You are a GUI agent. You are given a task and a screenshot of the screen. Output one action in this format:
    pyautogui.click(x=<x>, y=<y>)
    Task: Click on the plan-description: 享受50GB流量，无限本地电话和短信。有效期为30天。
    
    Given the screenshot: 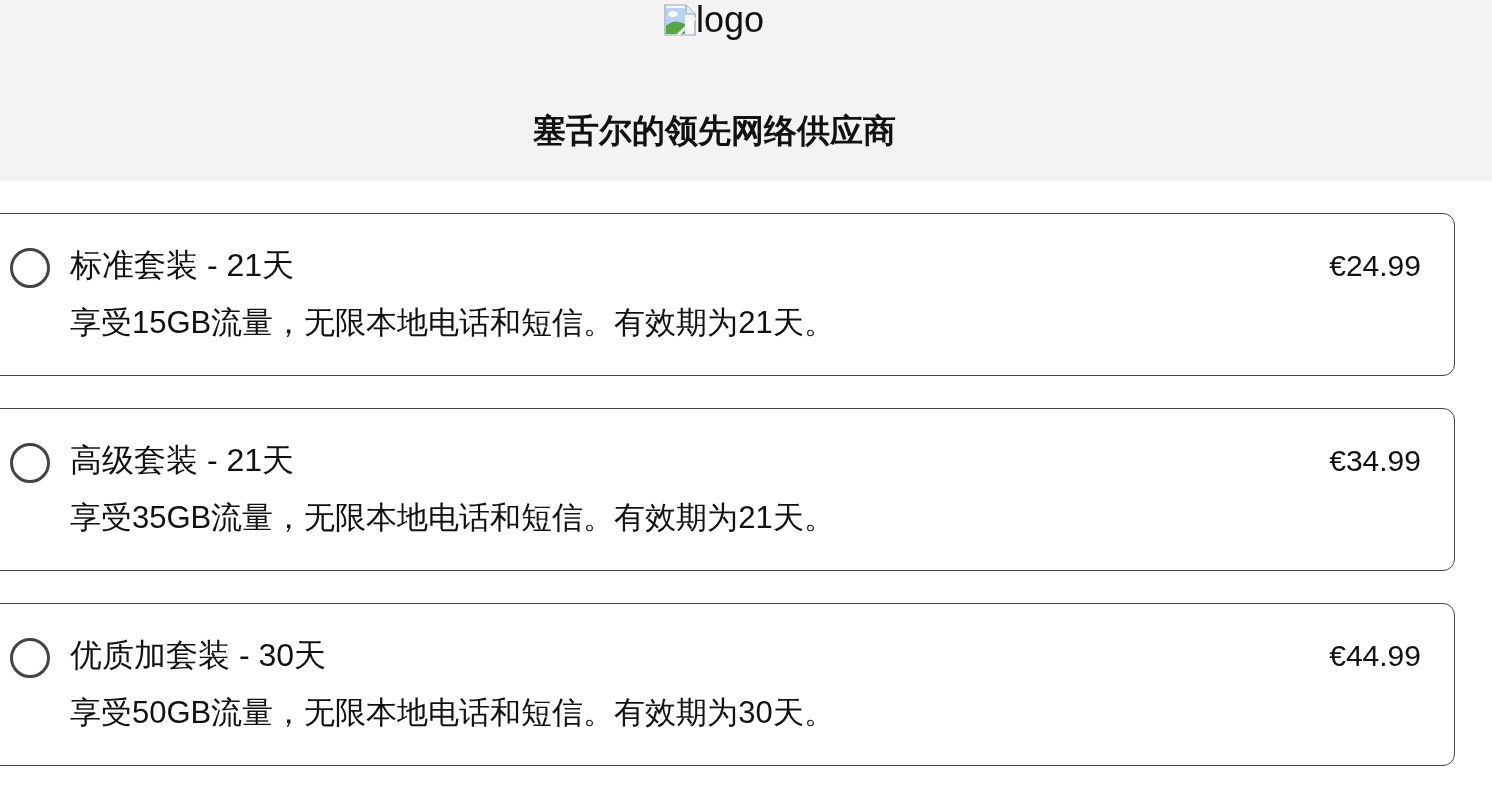 What is the action you would take?
    pyautogui.click(x=453, y=713)
    